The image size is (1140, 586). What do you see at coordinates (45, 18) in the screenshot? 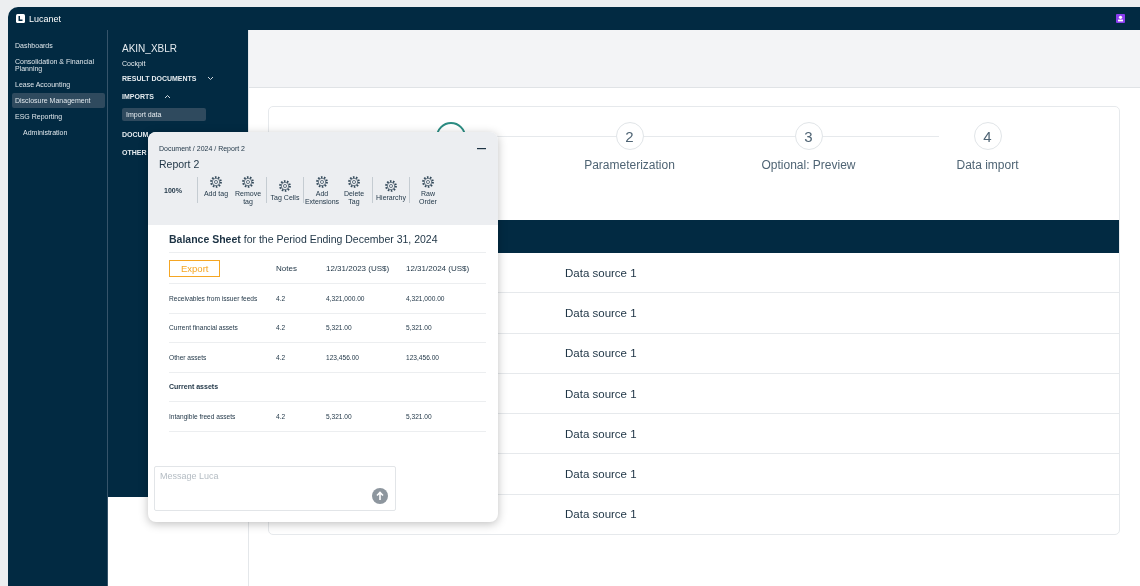
I see `logo-text: Lucanet` at bounding box center [45, 18].